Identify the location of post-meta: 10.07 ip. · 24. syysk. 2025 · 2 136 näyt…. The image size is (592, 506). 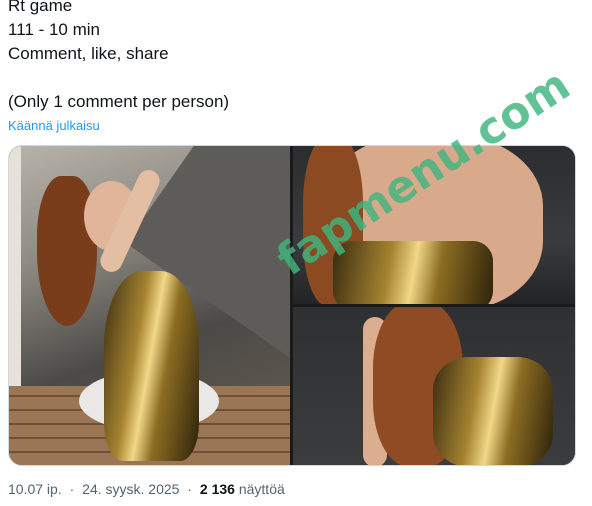
(146, 489).